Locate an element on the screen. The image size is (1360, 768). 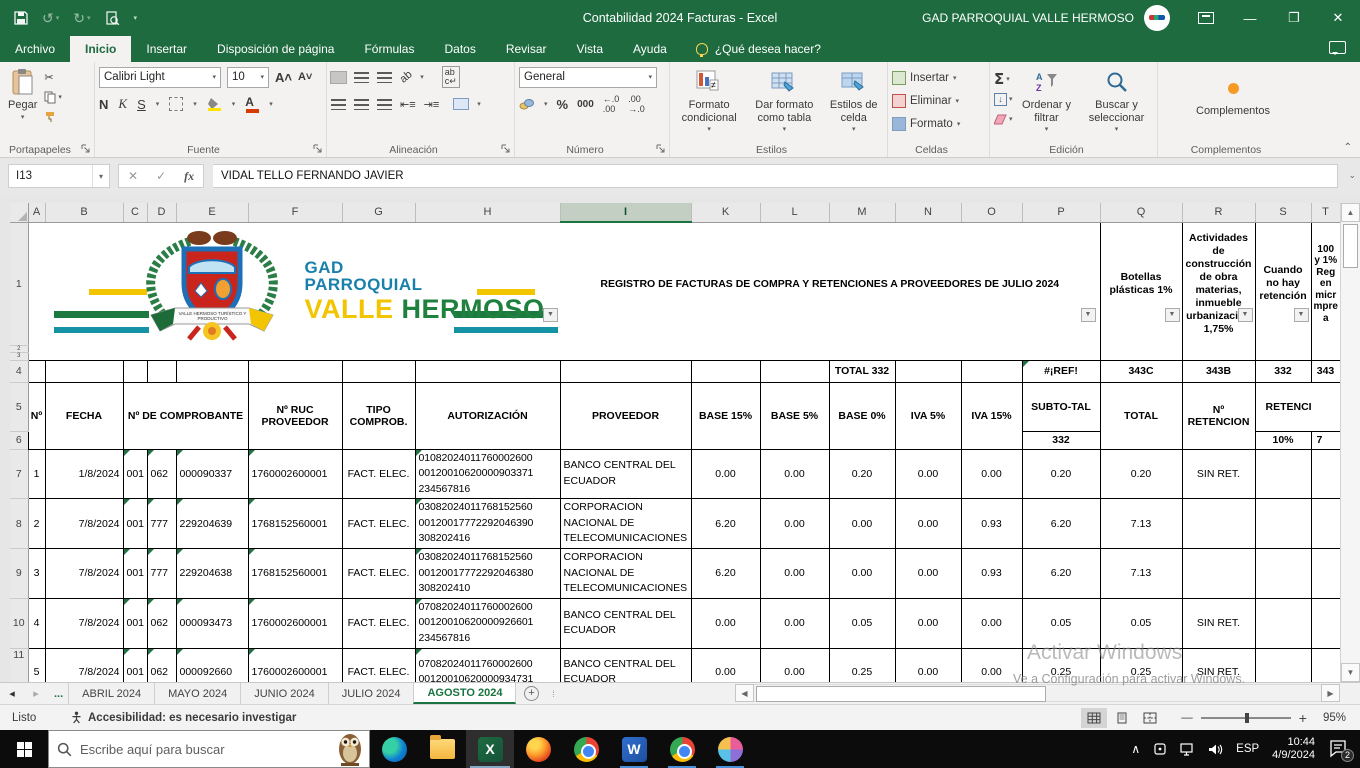
cell: 7.13 is located at coordinates (1141, 573).